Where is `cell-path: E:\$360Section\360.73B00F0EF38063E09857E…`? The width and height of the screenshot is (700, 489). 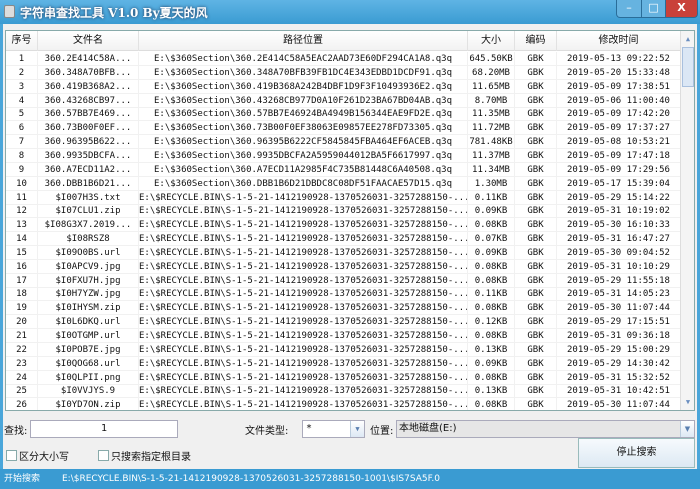 cell-path: E:\$360Section\360.73B00F0EF38063E09857E… is located at coordinates (303, 128).